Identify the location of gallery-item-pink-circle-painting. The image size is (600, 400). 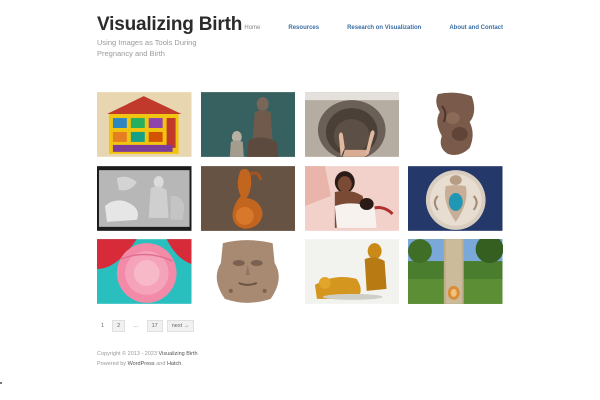
(144, 271).